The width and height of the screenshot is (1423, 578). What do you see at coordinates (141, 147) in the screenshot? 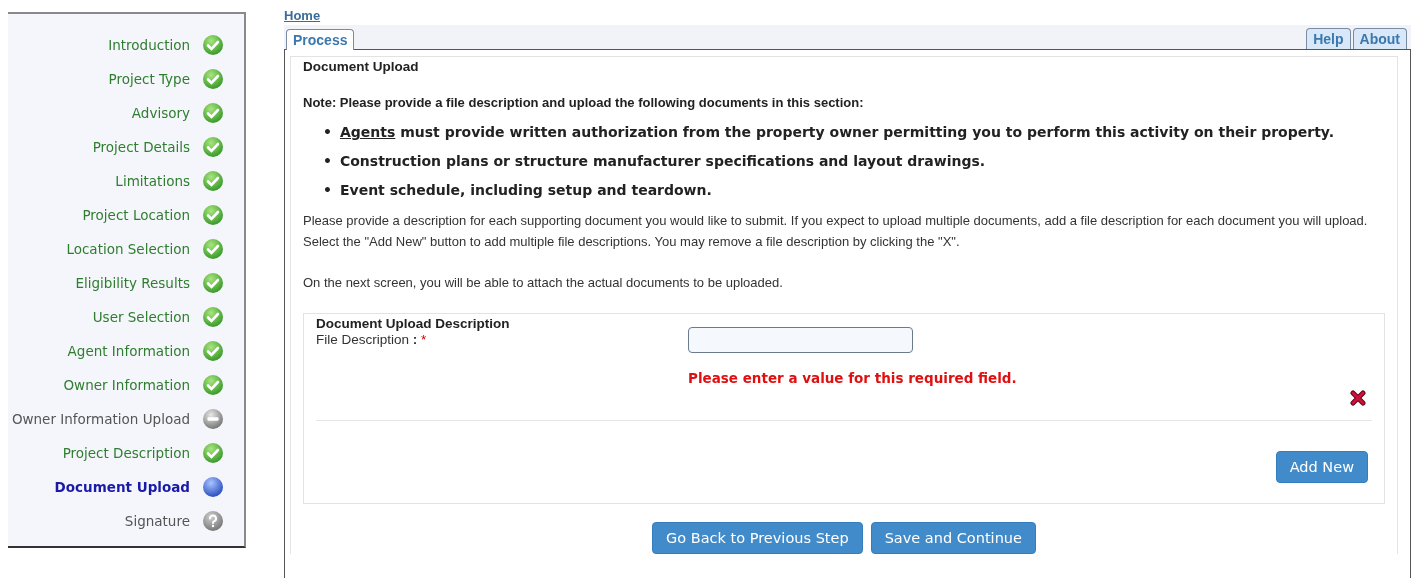
I see `step-label: Project Details` at bounding box center [141, 147].